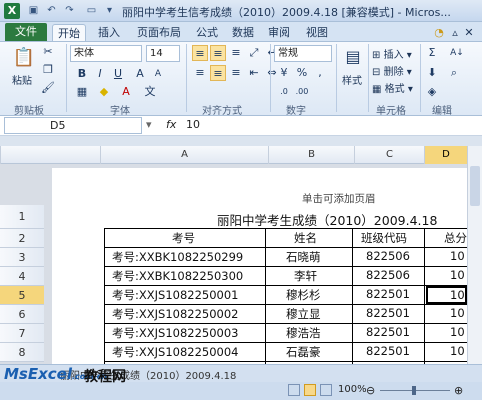 This screenshot has width=482, height=400. I want to click on autosum-button: Σ, so click(432, 53).